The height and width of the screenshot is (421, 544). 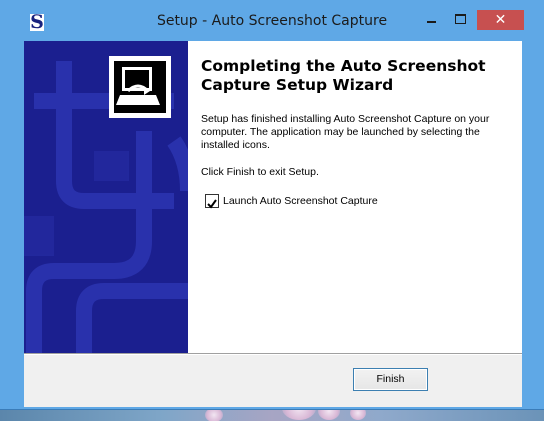 I want to click on minimize-icon, so click(x=431, y=22).